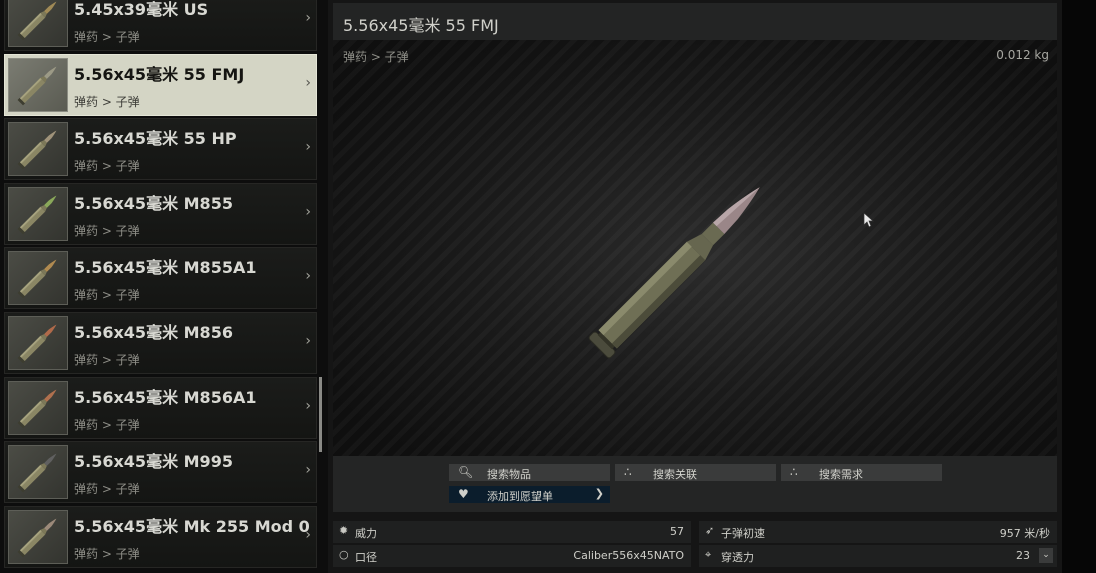 This screenshot has width=1096, height=573. What do you see at coordinates (743, 533) in the screenshot?
I see `velocity-label: 子弹初速` at bounding box center [743, 533].